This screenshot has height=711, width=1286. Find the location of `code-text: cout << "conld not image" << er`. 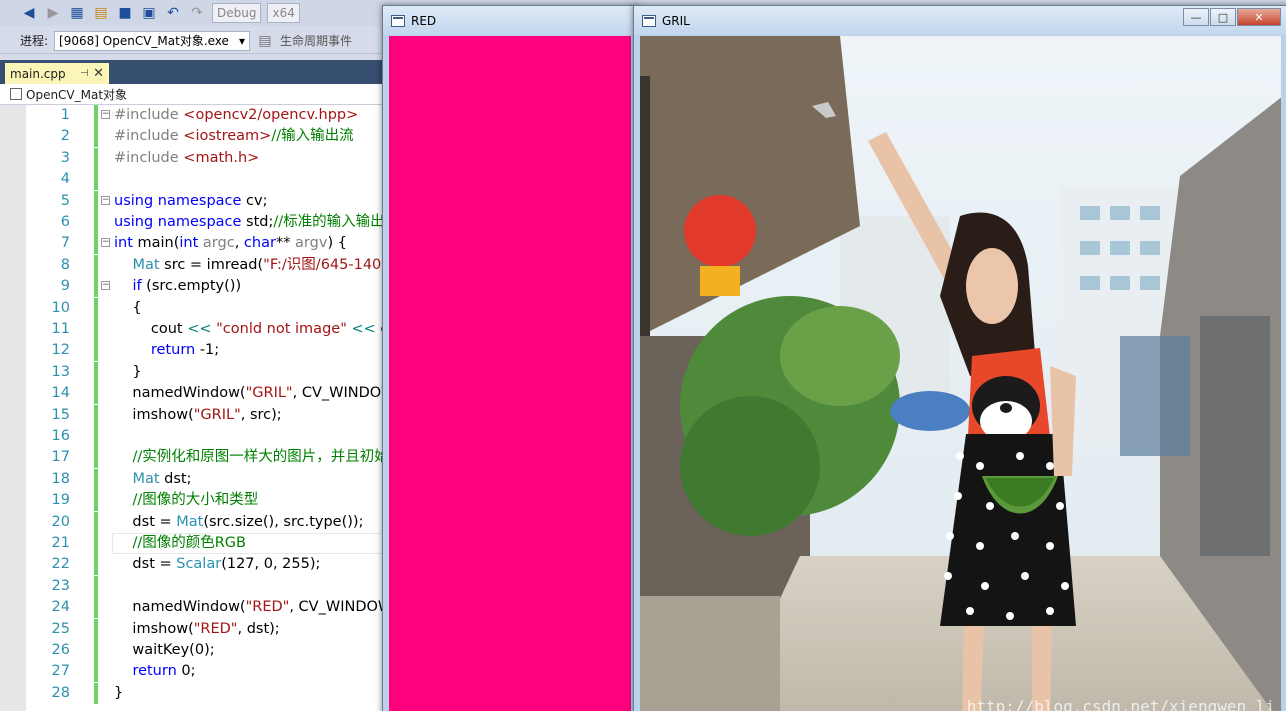

code-text: cout << "conld not image" << er is located at coordinates (254, 329).